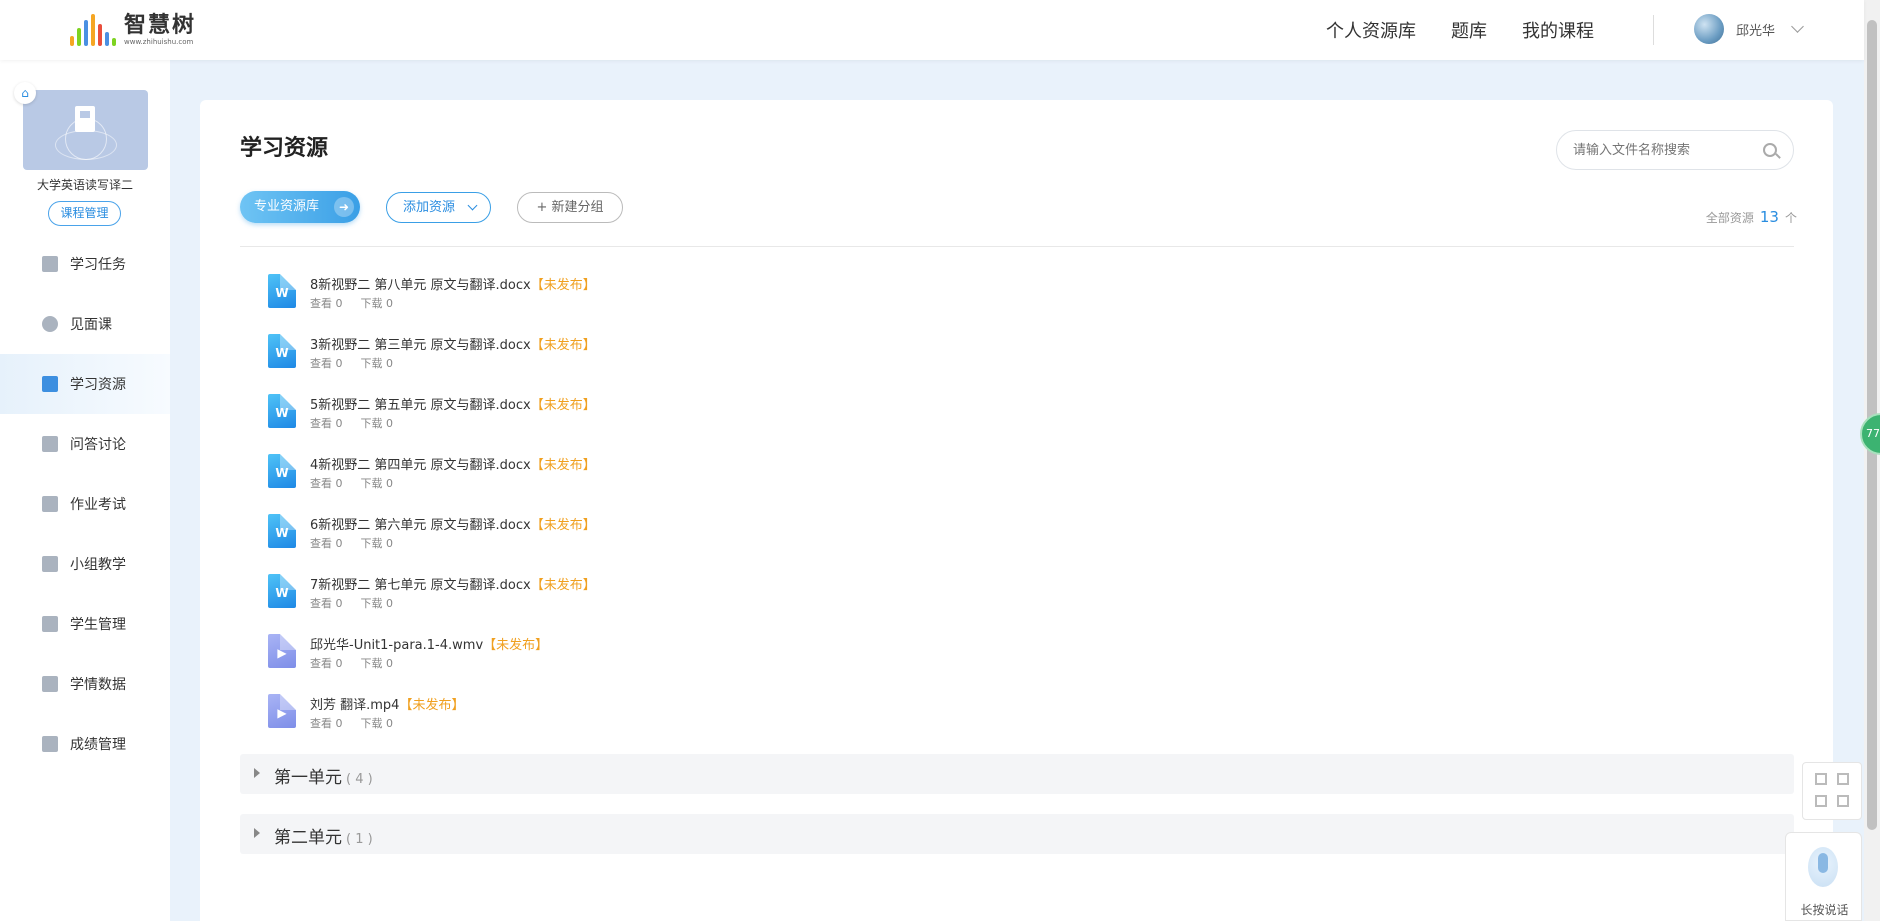 This screenshot has height=921, width=1880. What do you see at coordinates (1872, 460) in the screenshot?
I see `scrollbar` at bounding box center [1872, 460].